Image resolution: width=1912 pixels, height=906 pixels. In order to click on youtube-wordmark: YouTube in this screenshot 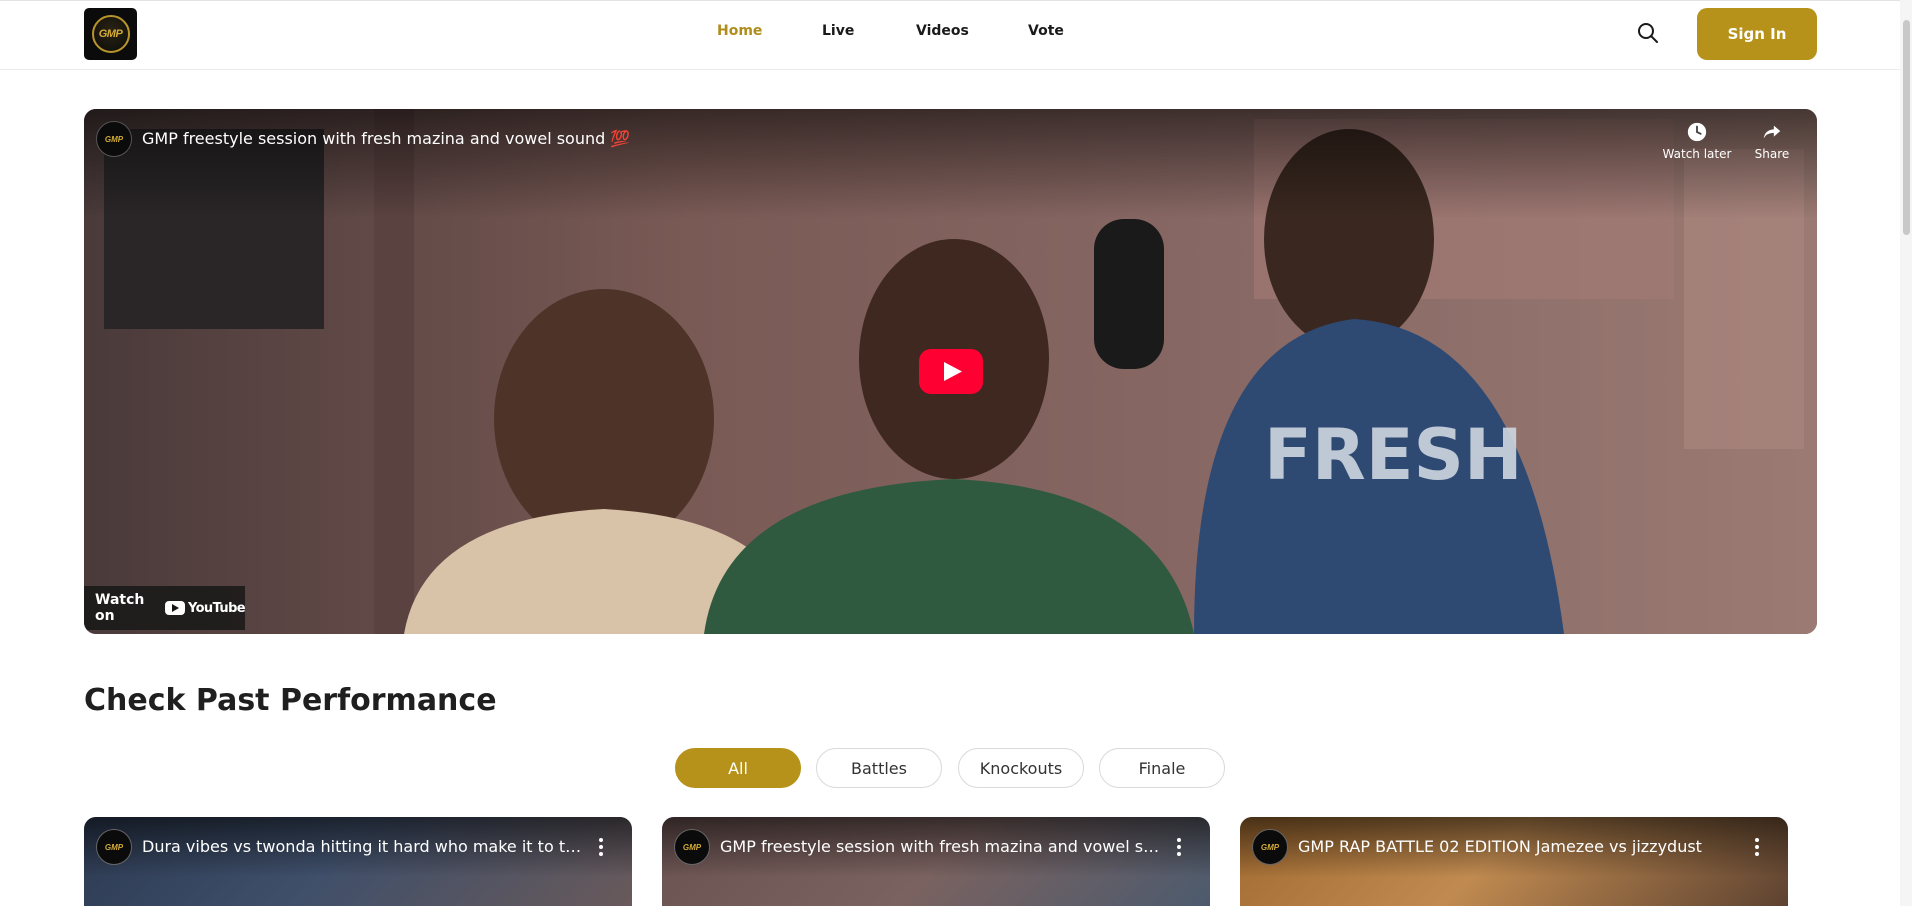, I will do `click(216, 608)`.